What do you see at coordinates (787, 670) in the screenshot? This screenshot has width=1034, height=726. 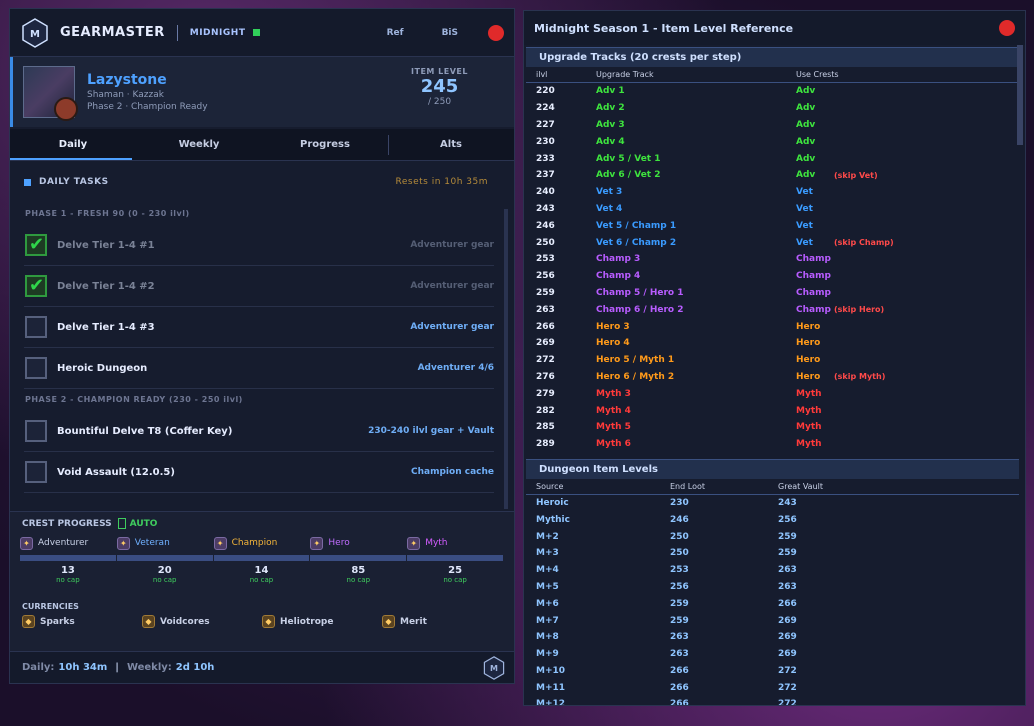 I see `dungeon-vault: 272` at bounding box center [787, 670].